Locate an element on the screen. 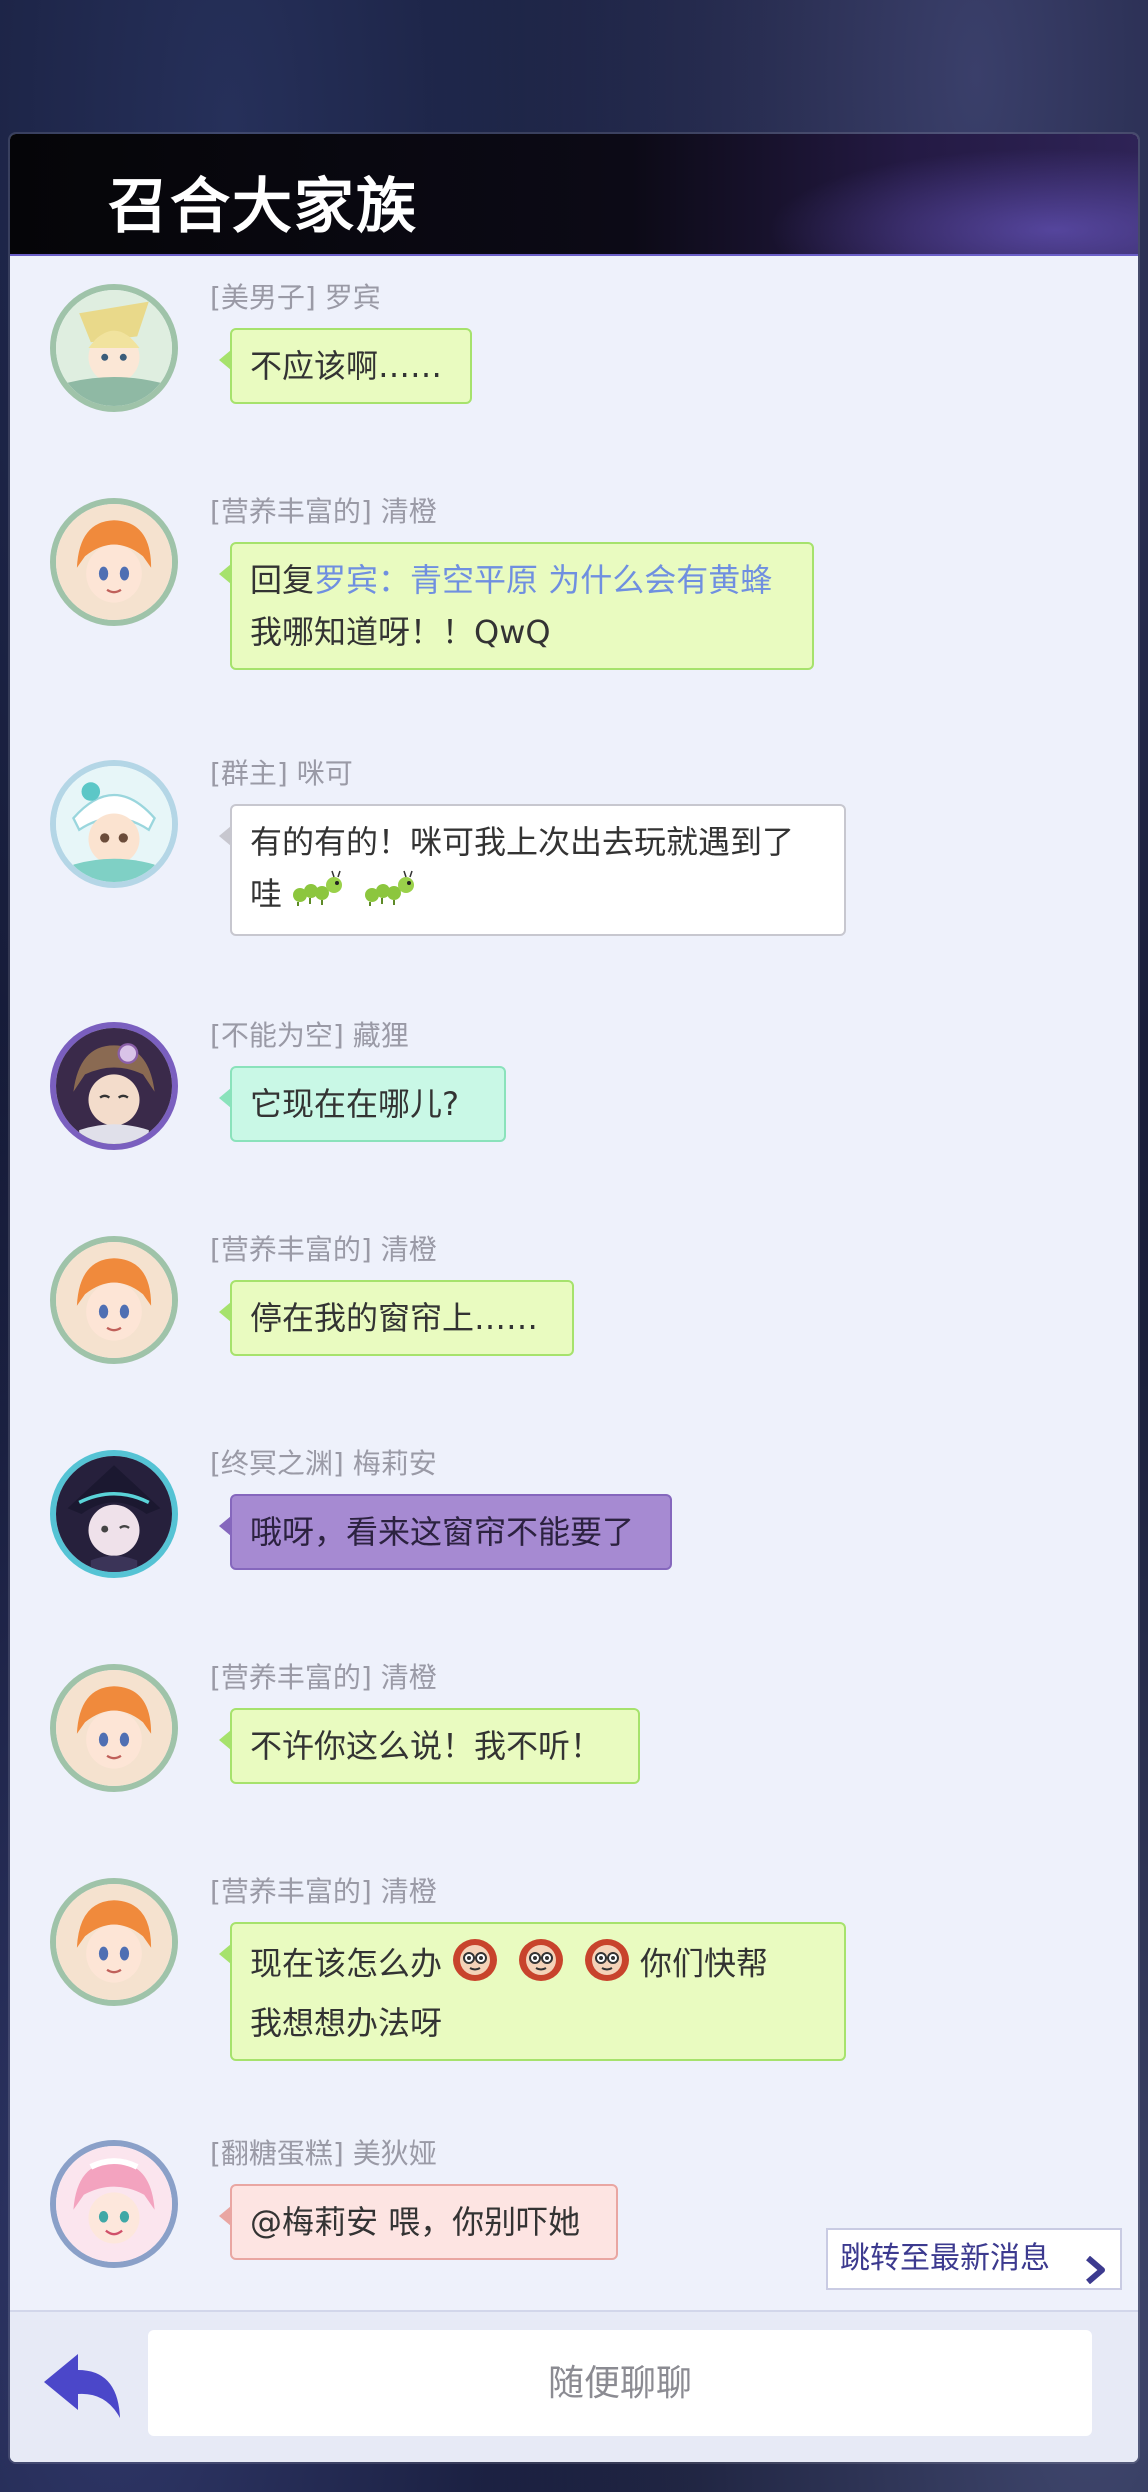  message-text: 哇 is located at coordinates (266, 894).